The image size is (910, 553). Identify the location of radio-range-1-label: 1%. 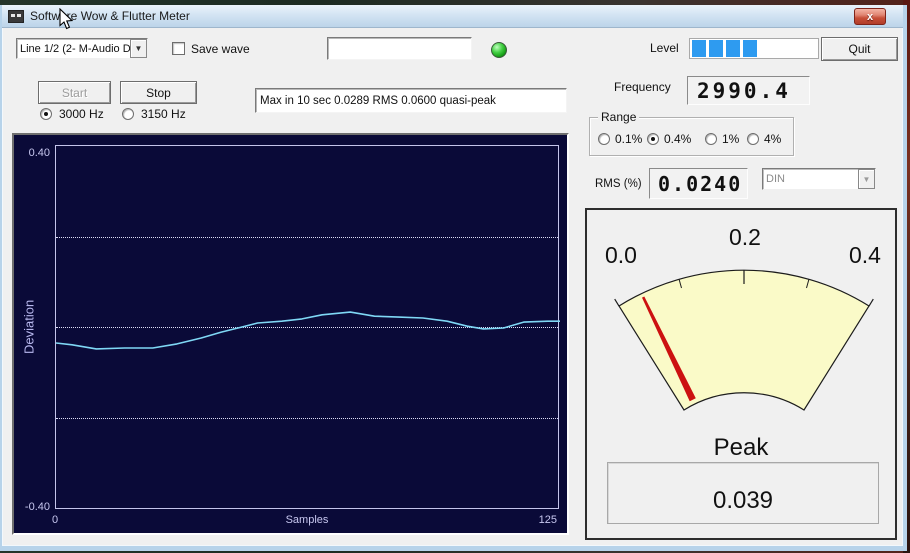
(731, 139).